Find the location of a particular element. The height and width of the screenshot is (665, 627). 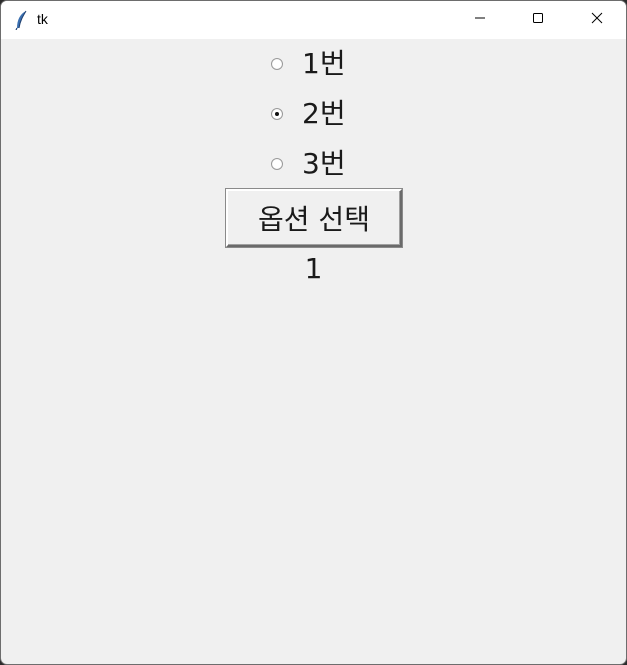

maximize-icon is located at coordinates (538, 20).